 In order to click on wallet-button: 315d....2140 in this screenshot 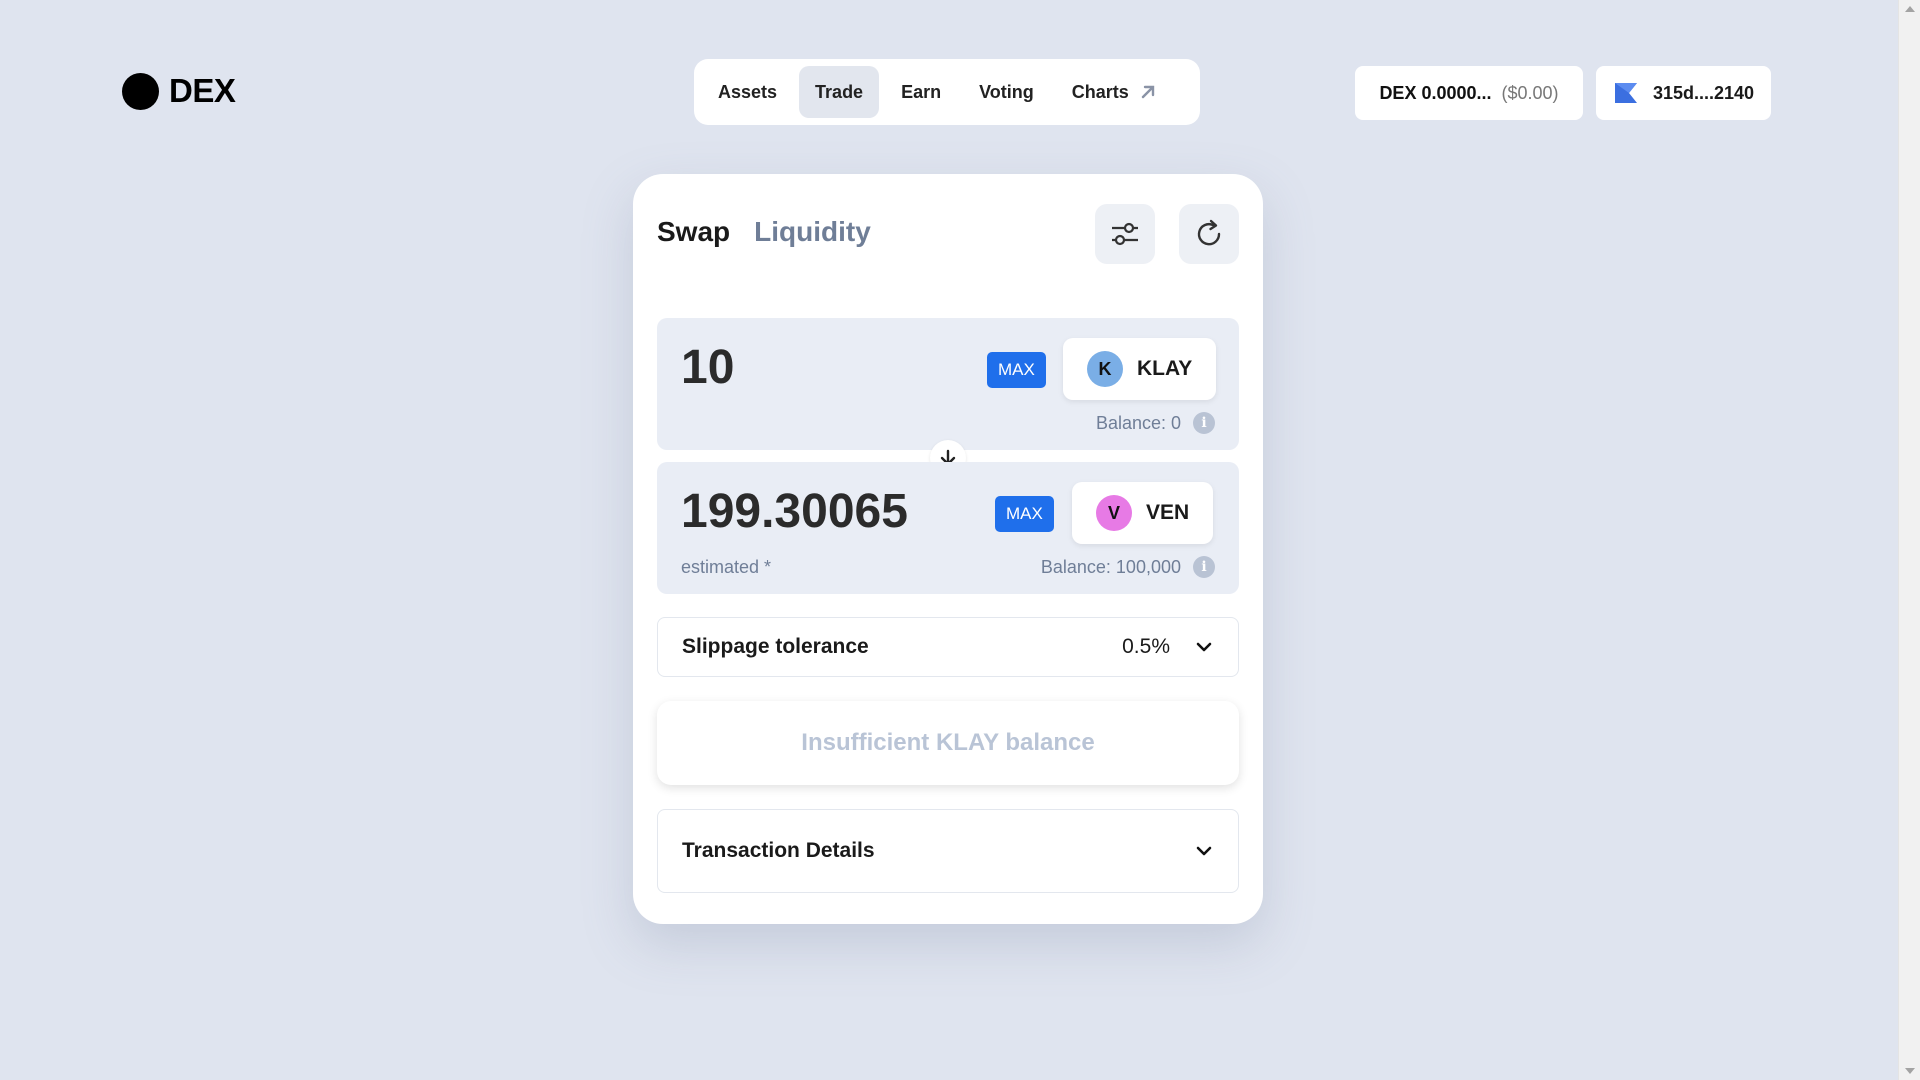, I will do `click(1683, 93)`.